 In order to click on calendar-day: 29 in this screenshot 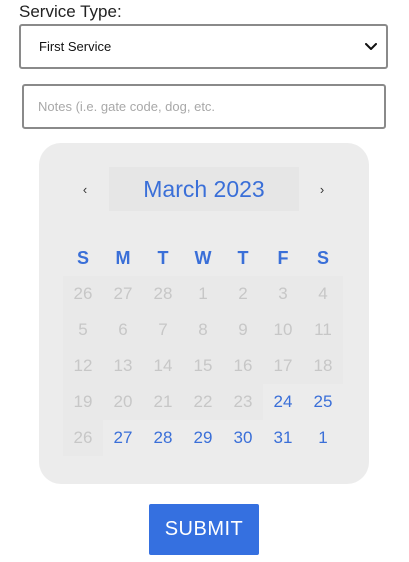, I will do `click(203, 438)`.